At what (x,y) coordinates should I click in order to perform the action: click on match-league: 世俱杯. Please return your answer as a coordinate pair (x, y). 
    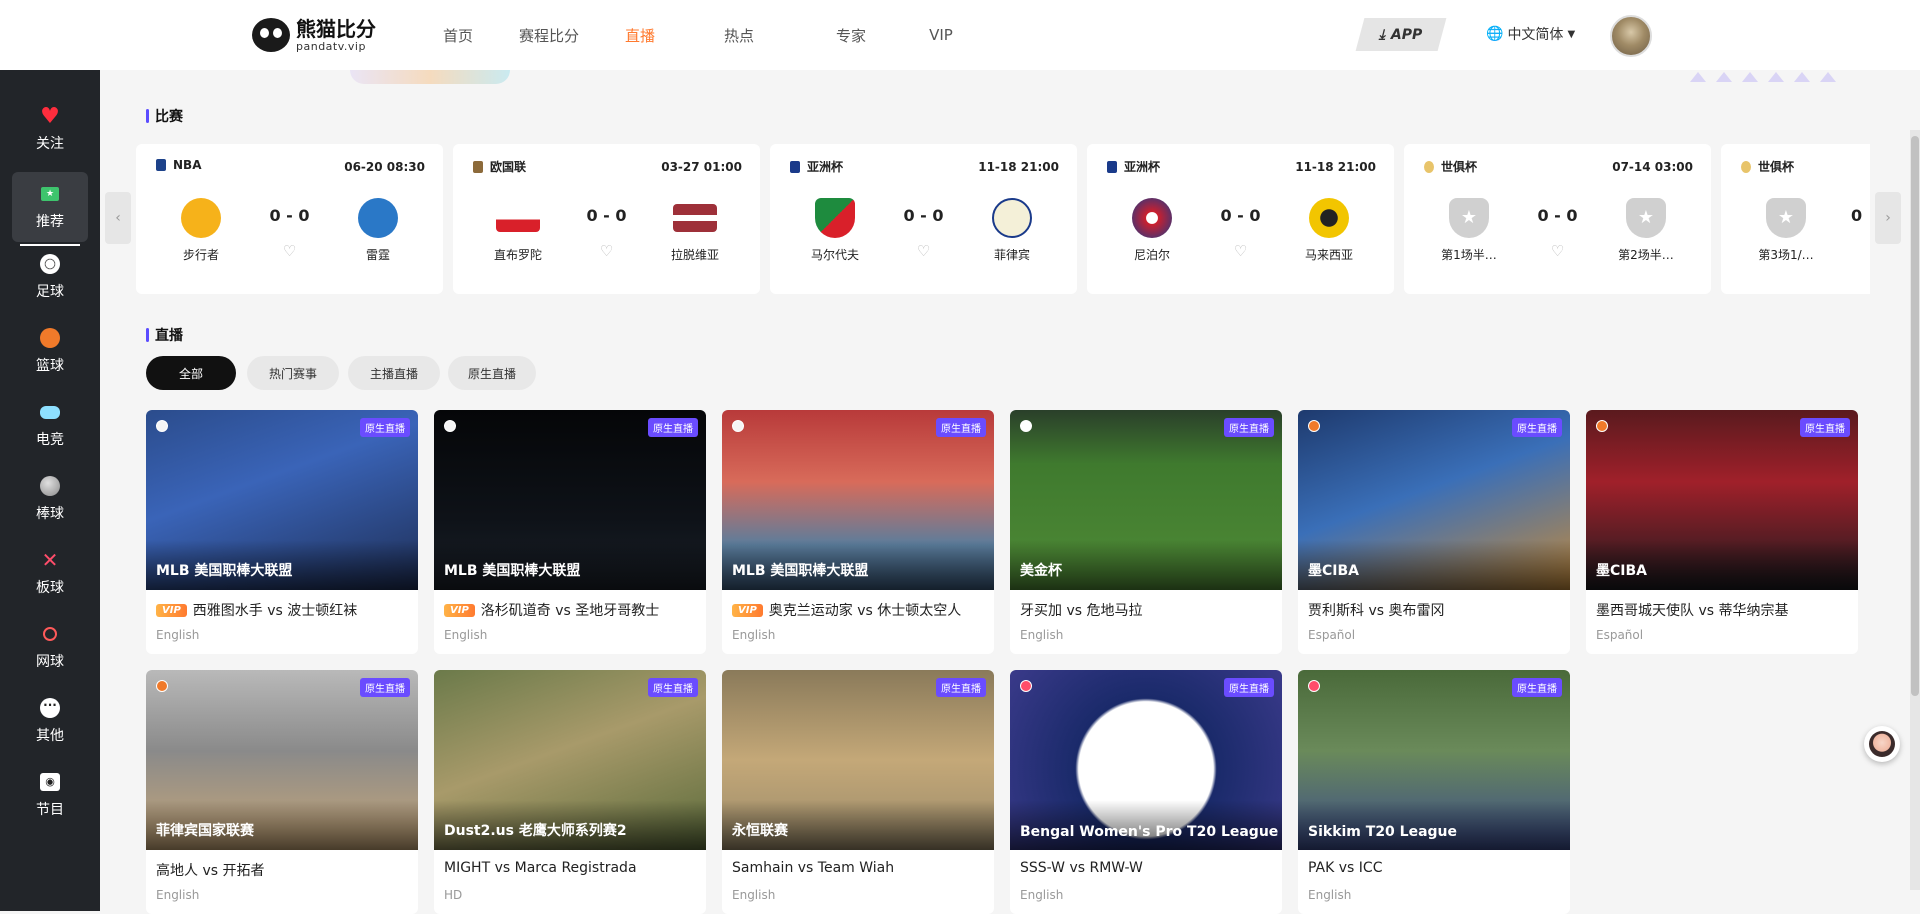
    Looking at the image, I should click on (1776, 167).